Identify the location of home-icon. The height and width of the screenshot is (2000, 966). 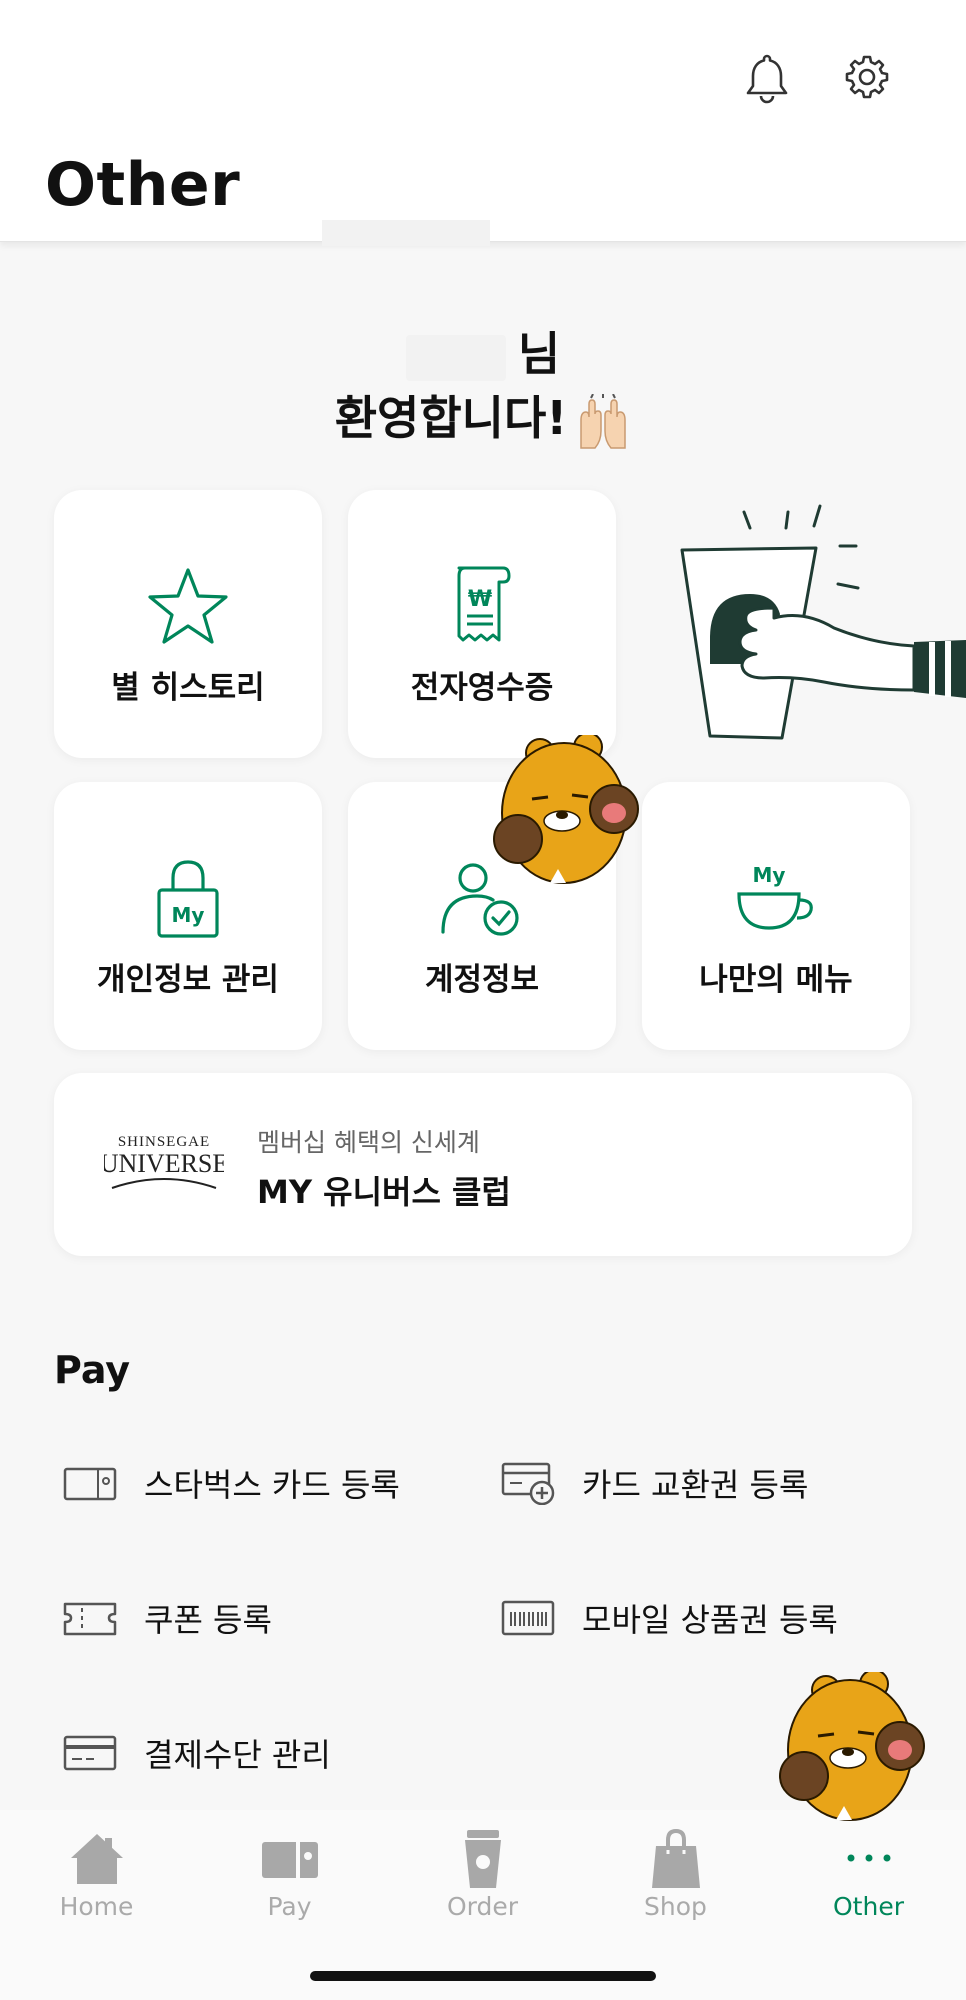
(96, 1859).